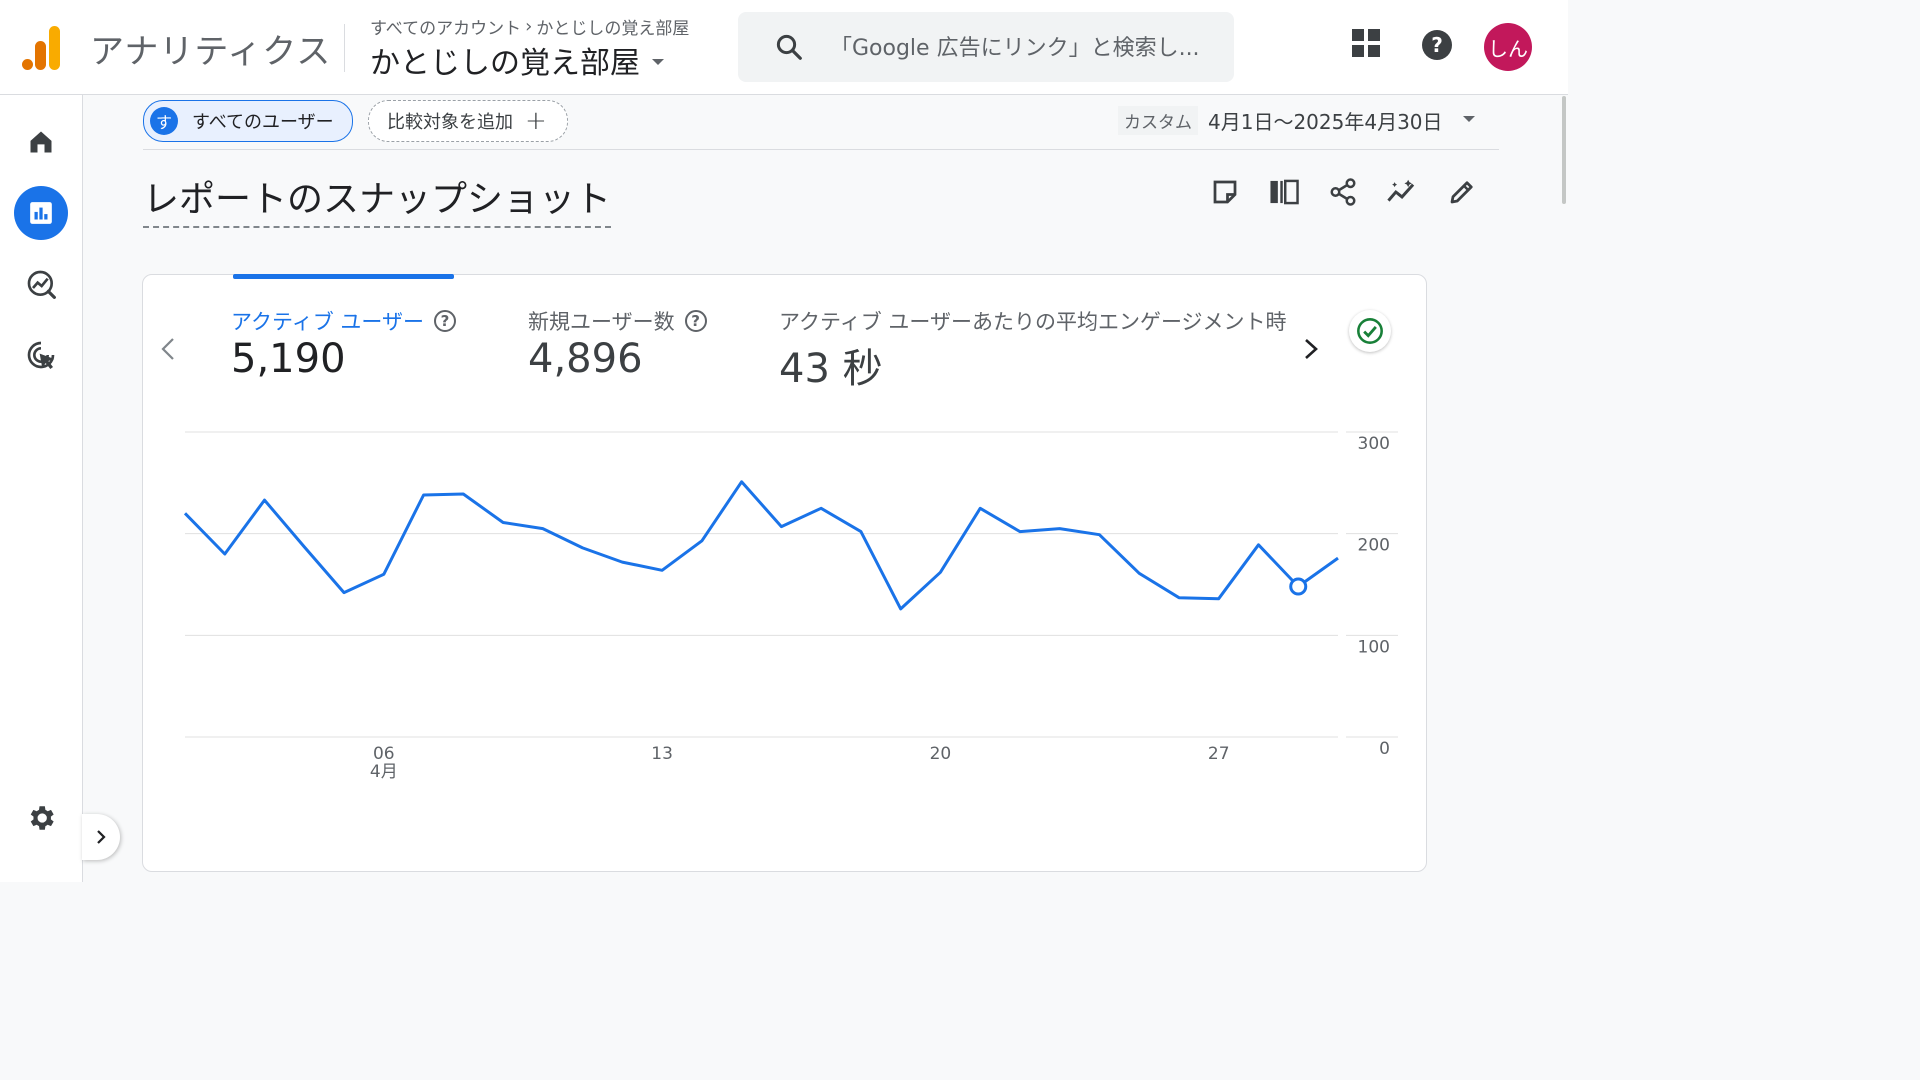 The image size is (1920, 1080). I want to click on add-comparison-button: 比較対象を追加 +, so click(468, 121).